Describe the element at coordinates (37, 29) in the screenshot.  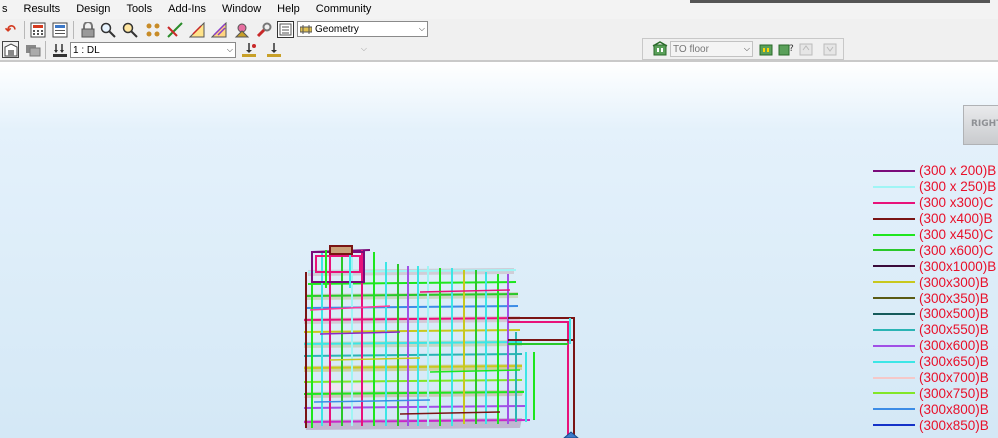
I see `calculator-icon` at that location.